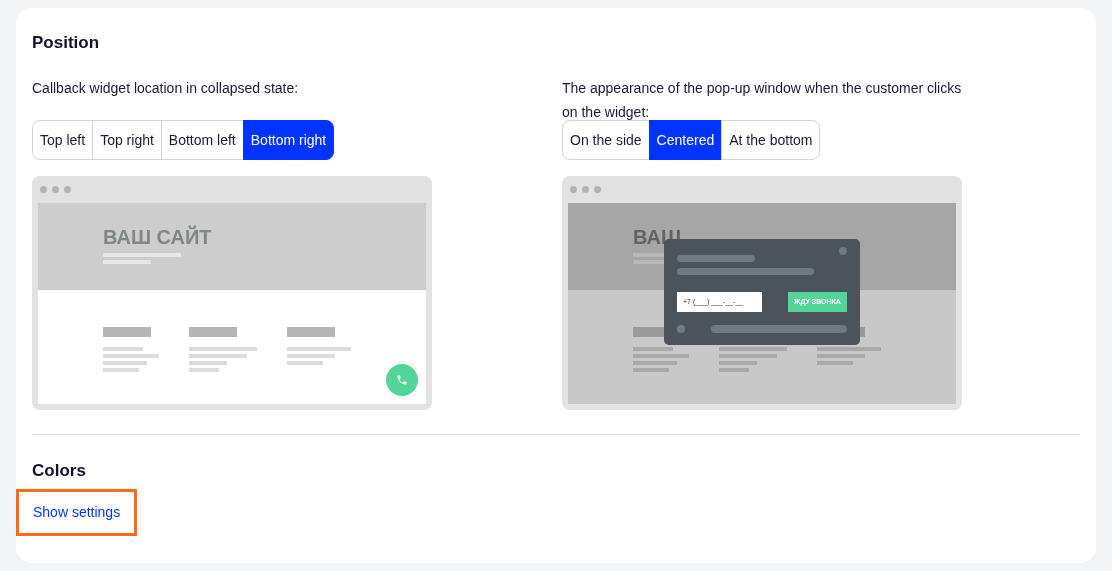  What do you see at coordinates (59, 470) in the screenshot?
I see `section-title: Colors` at bounding box center [59, 470].